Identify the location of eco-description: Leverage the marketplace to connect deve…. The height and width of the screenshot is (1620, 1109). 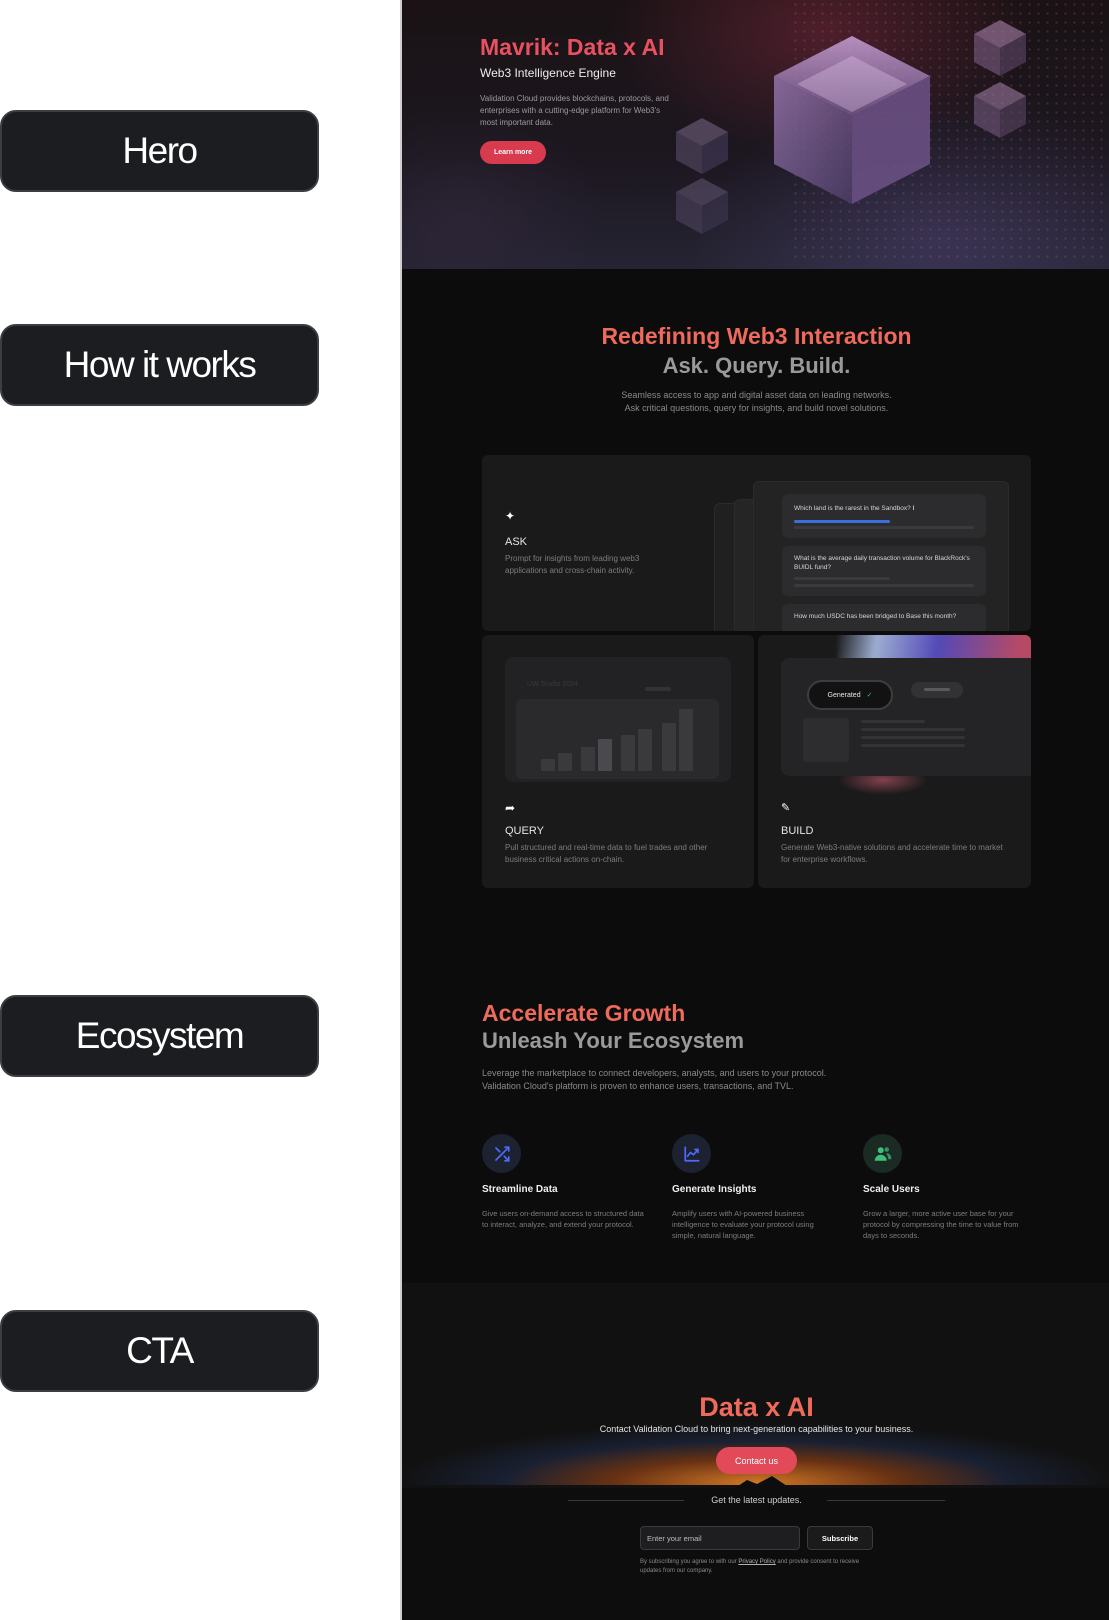
(732, 1080).